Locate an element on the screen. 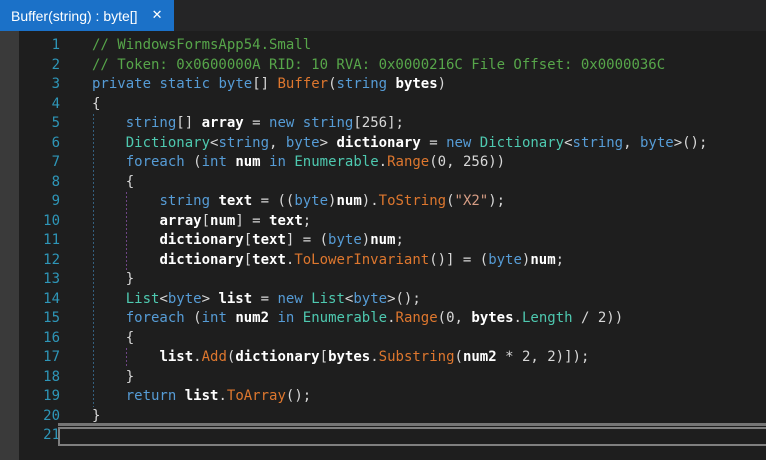  line-number: 17 is located at coordinates (51, 357).